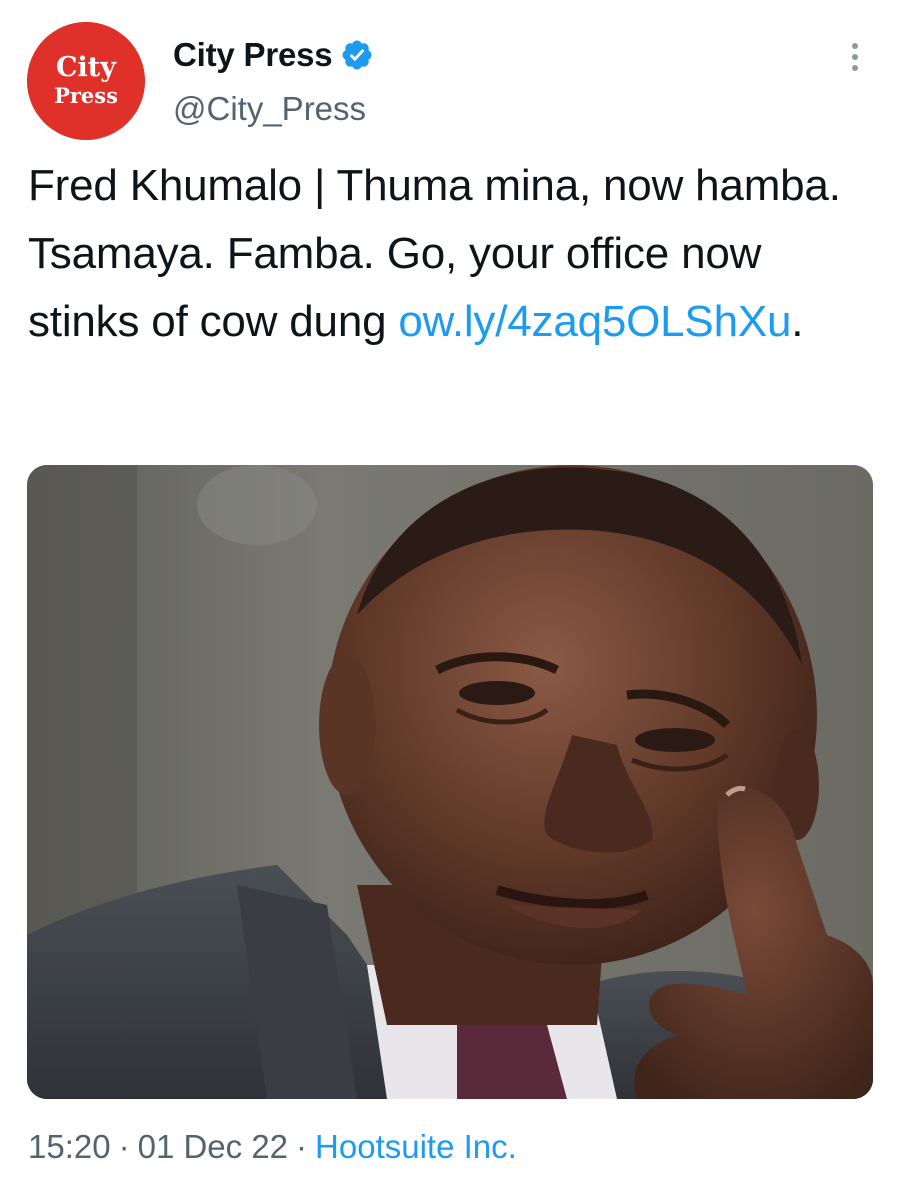 The height and width of the screenshot is (1200, 899). I want to click on svg-text: Press, so click(86, 95).